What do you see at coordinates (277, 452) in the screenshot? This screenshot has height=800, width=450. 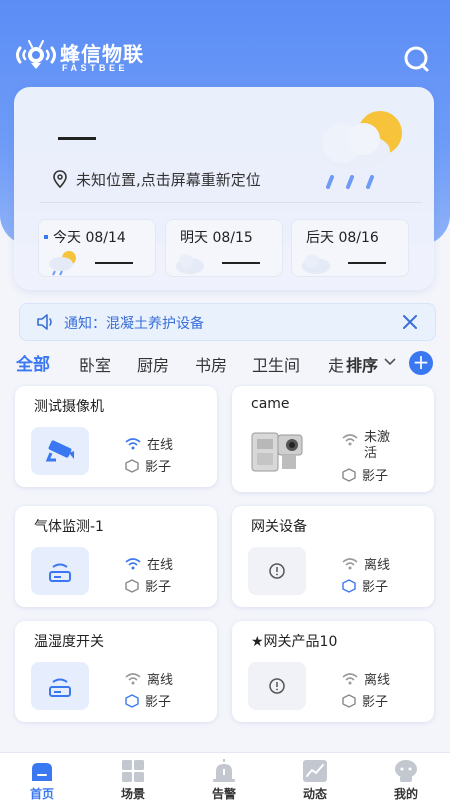 I see `device-photo-icon` at bounding box center [277, 452].